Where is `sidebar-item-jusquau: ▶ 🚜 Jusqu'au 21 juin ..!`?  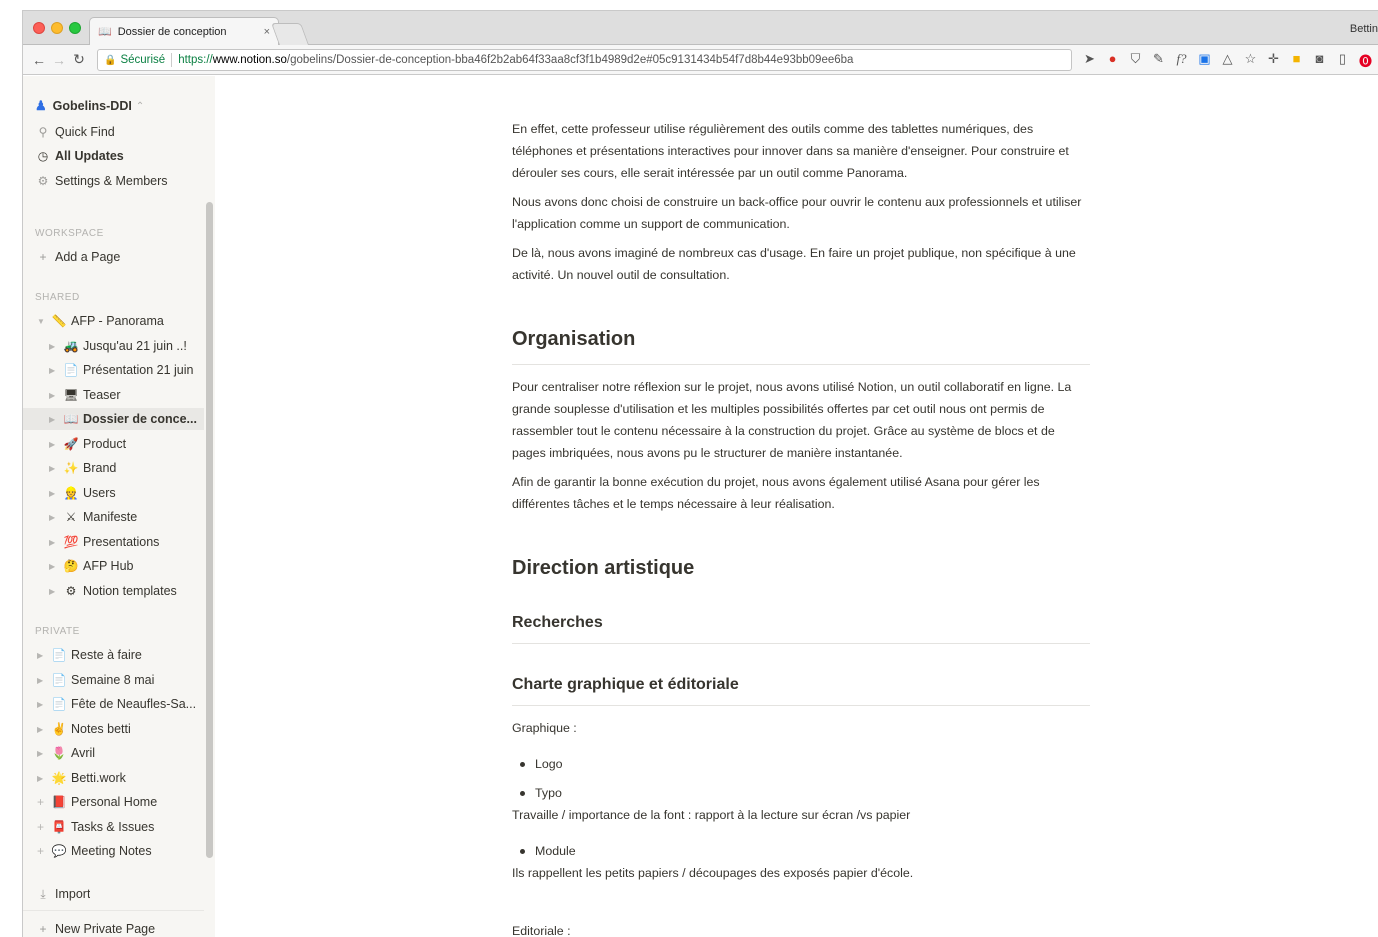 sidebar-item-jusquau: ▶ 🚜 Jusqu'au 21 juin ..! is located at coordinates (113, 346).